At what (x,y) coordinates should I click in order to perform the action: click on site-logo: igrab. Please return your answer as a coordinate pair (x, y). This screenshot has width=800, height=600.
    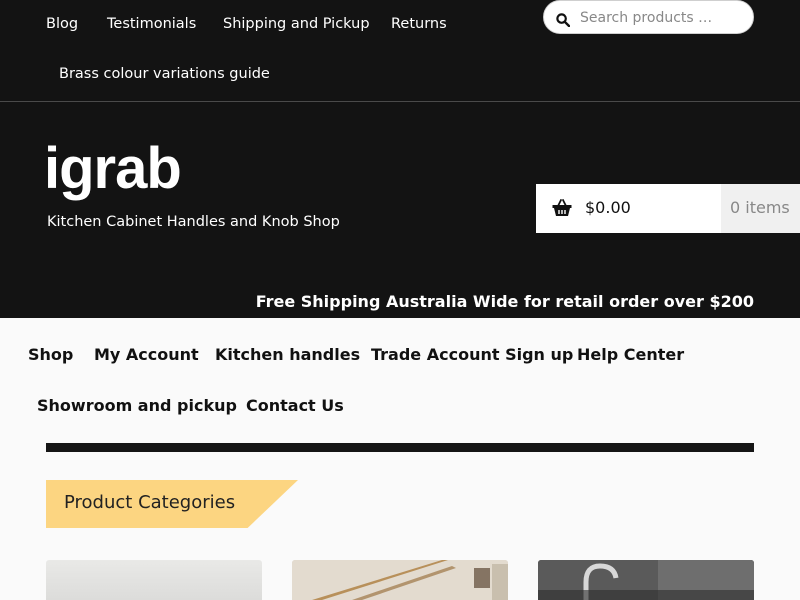
    Looking at the image, I should click on (113, 169).